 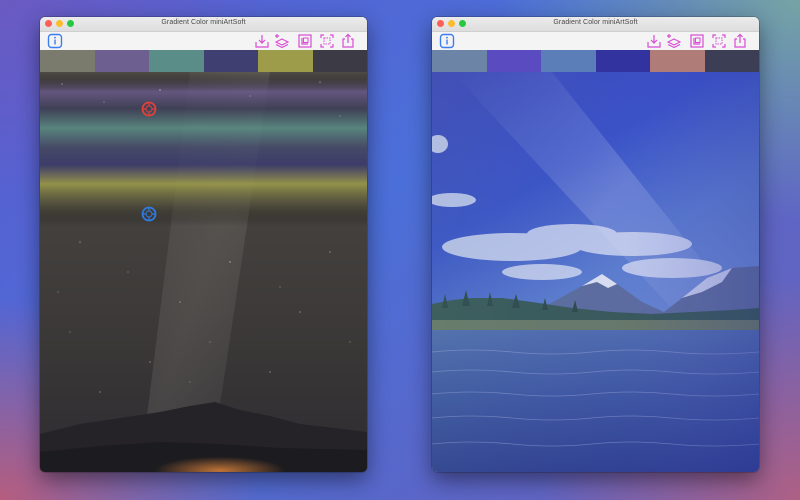 I want to click on red-color-point-icon, so click(x=149, y=109).